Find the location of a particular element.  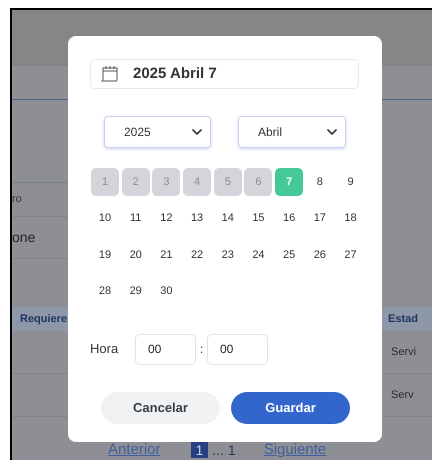

calendar-day: 19 is located at coordinates (105, 255).